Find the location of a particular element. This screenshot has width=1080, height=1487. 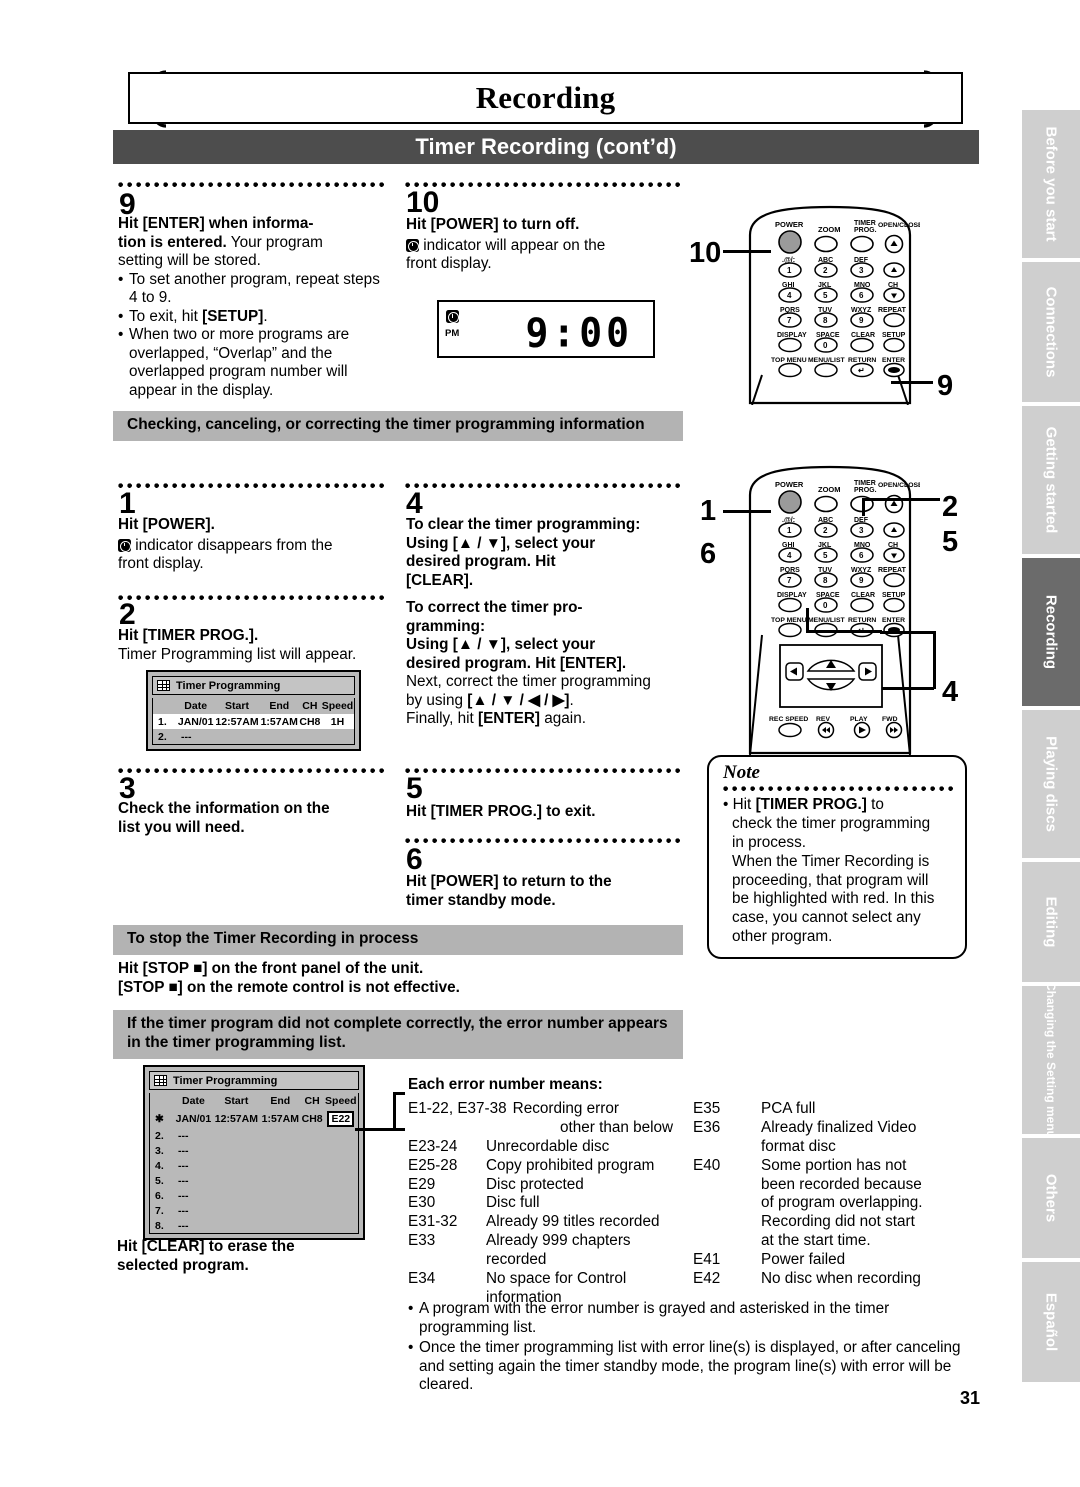

error-code: E23-24 is located at coordinates (433, 1146).